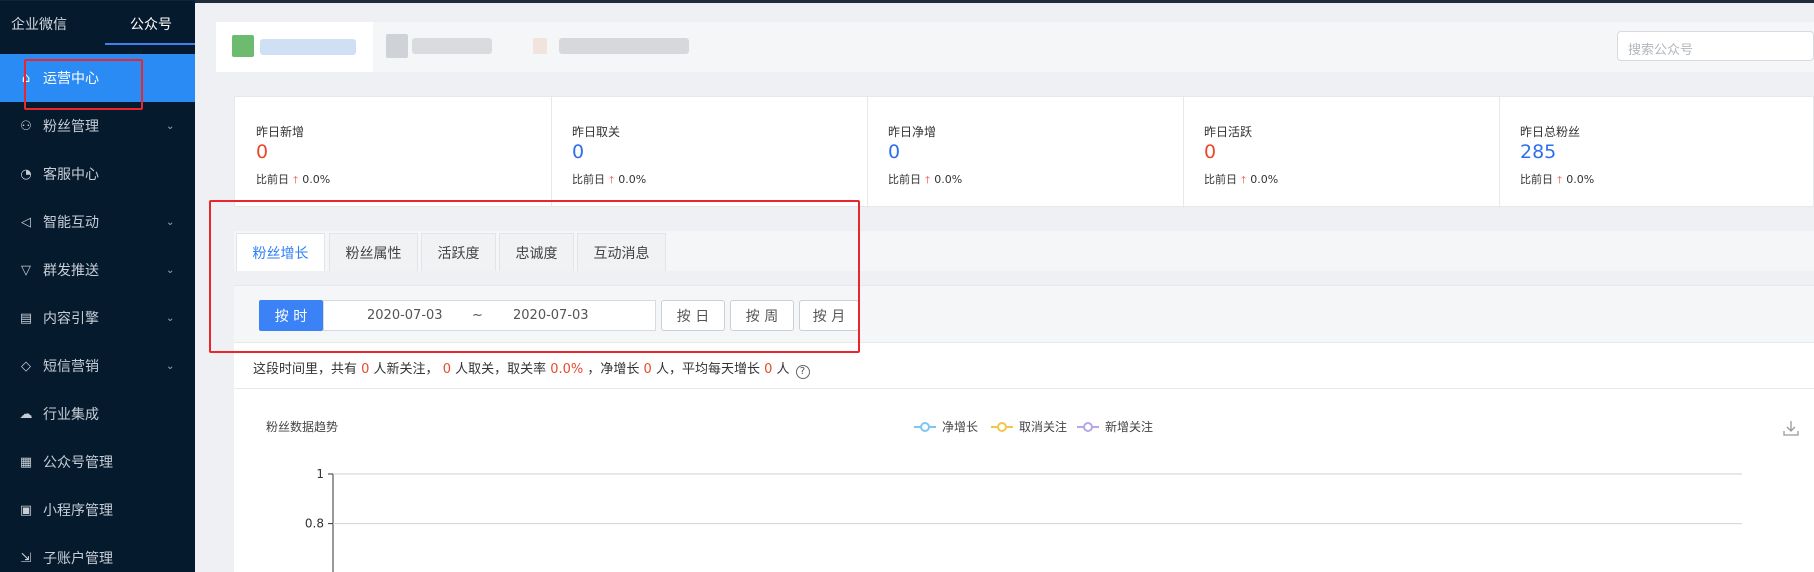  I want to click on summary-net-growth: 0, so click(647, 369).